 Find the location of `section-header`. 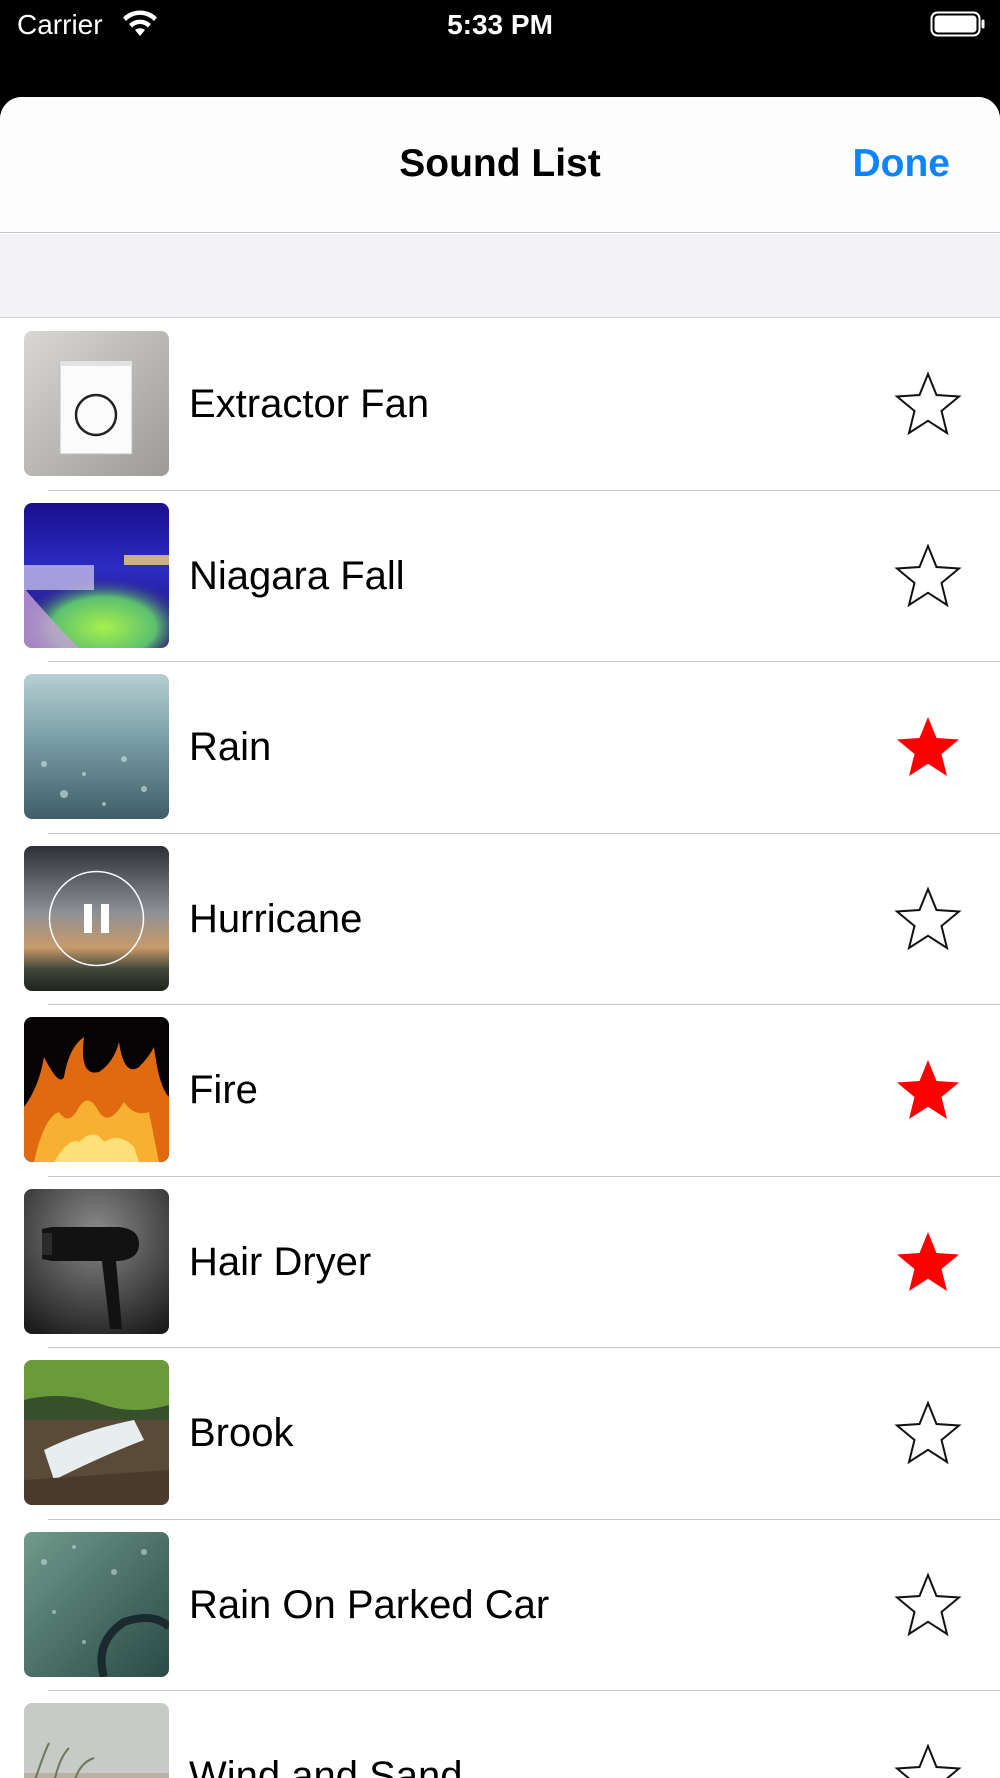

section-header is located at coordinates (500, 276).